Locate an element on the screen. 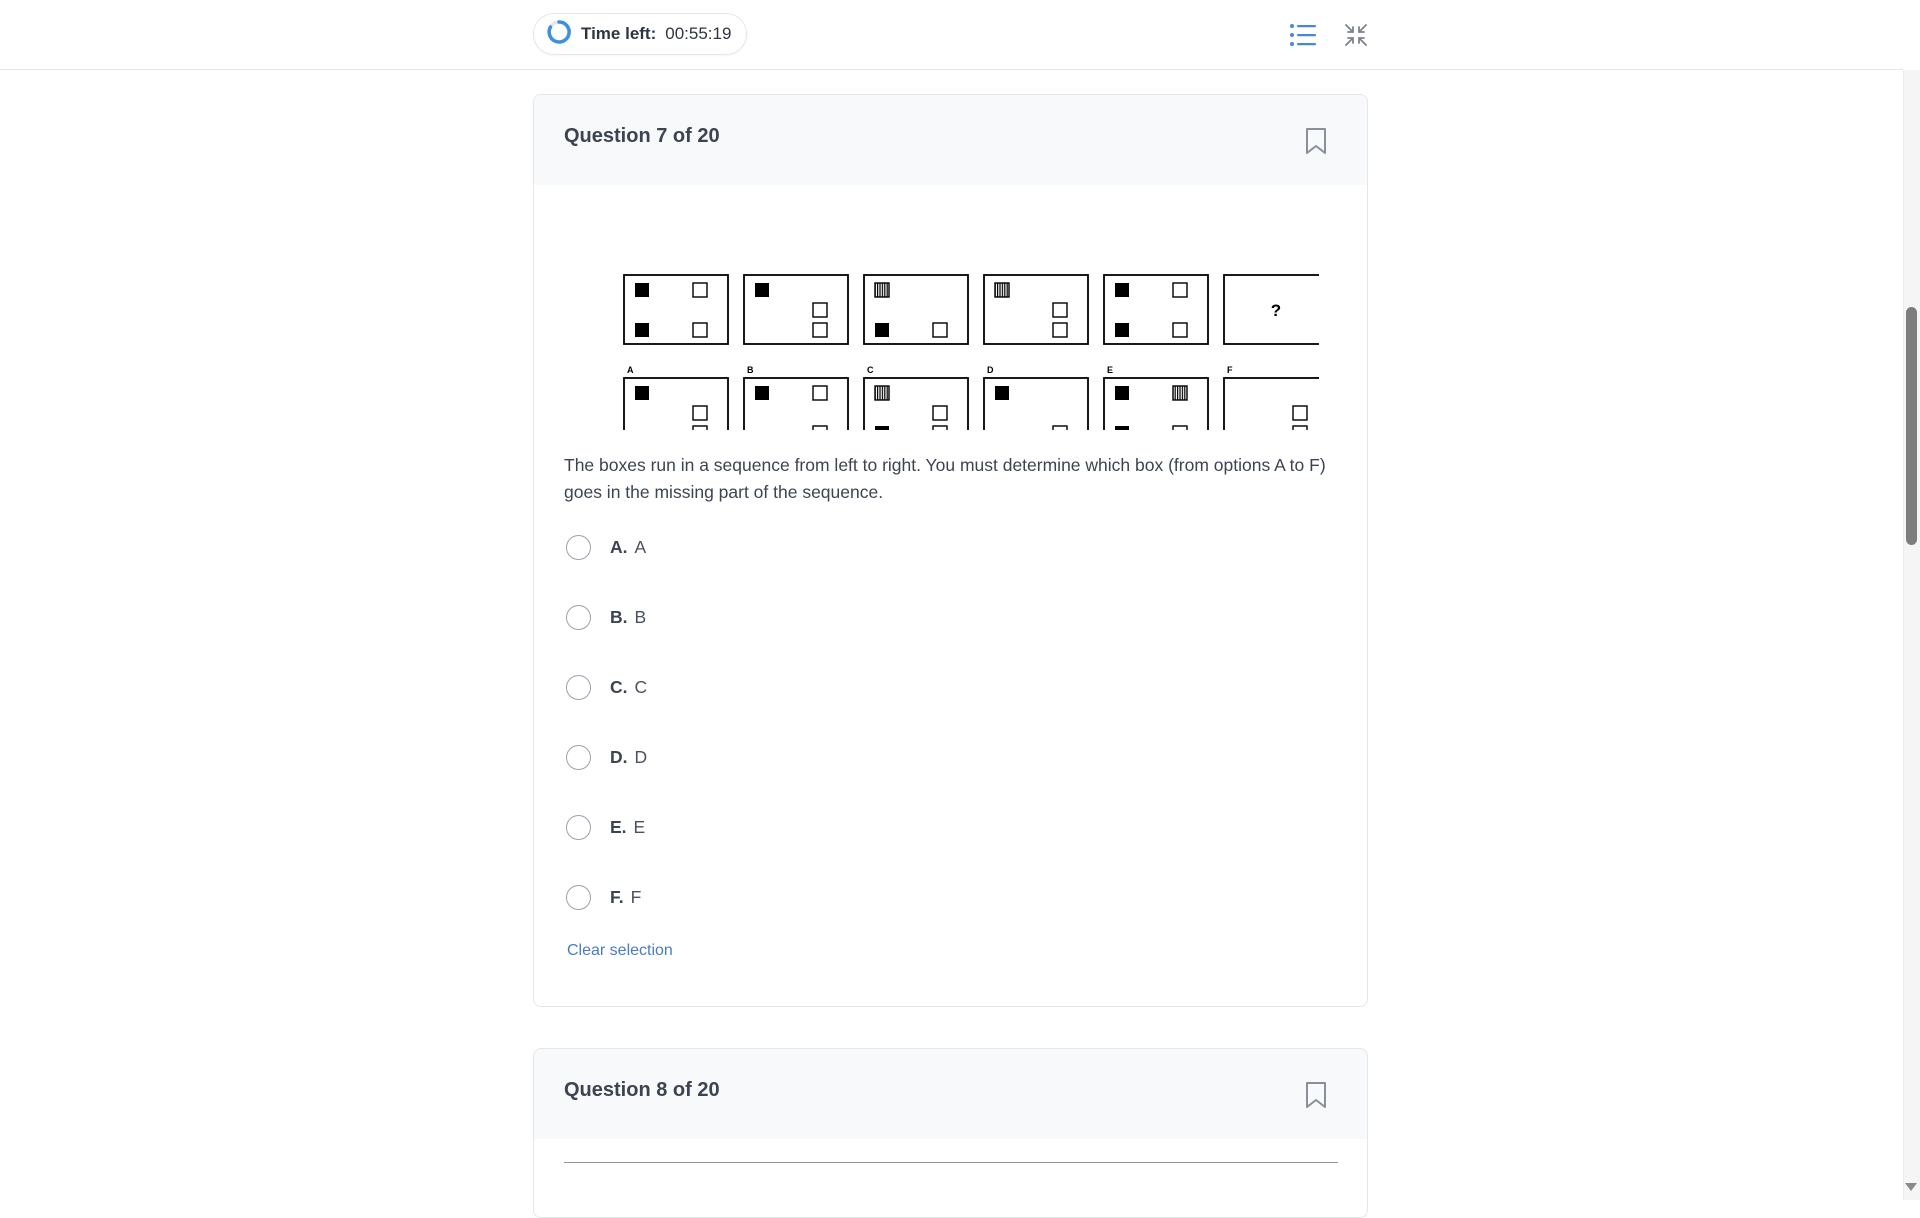  timer-badge: Time left: 00:55:19 is located at coordinates (640, 34).